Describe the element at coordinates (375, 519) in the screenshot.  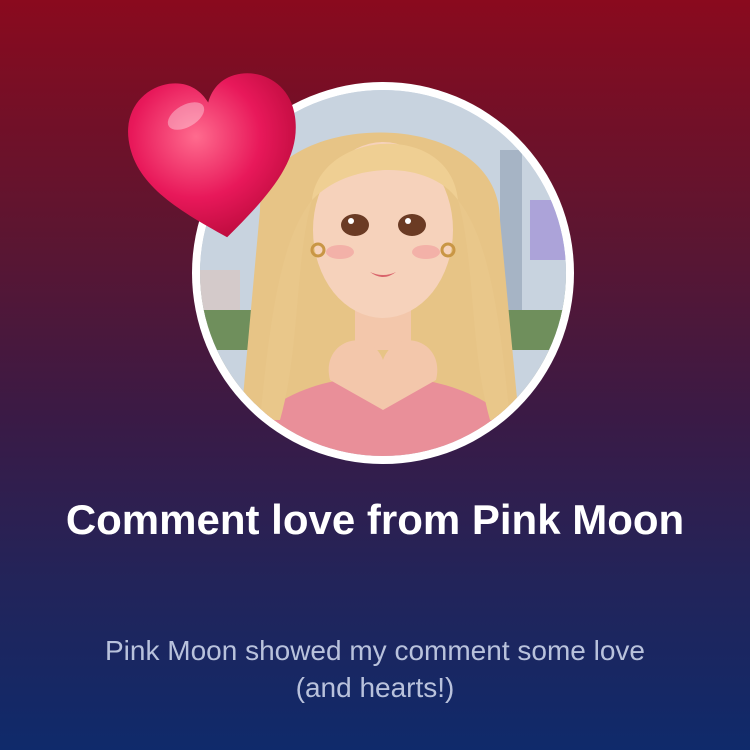
I see `notification-title: Comment love from Pink Moon` at that location.